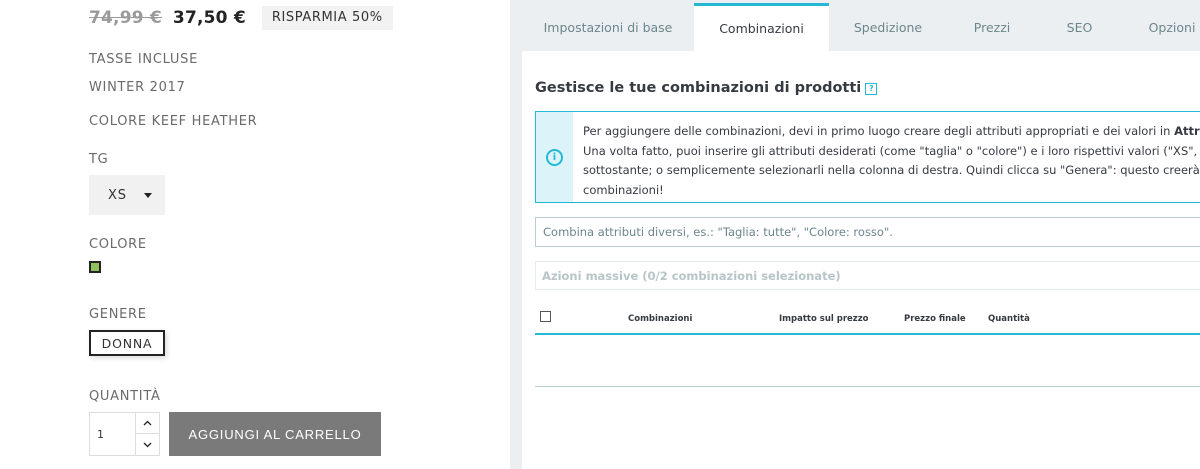 Image resolution: width=1200 pixels, height=469 pixels. What do you see at coordinates (118, 314) in the screenshot?
I see `gender-label: GENERE` at bounding box center [118, 314].